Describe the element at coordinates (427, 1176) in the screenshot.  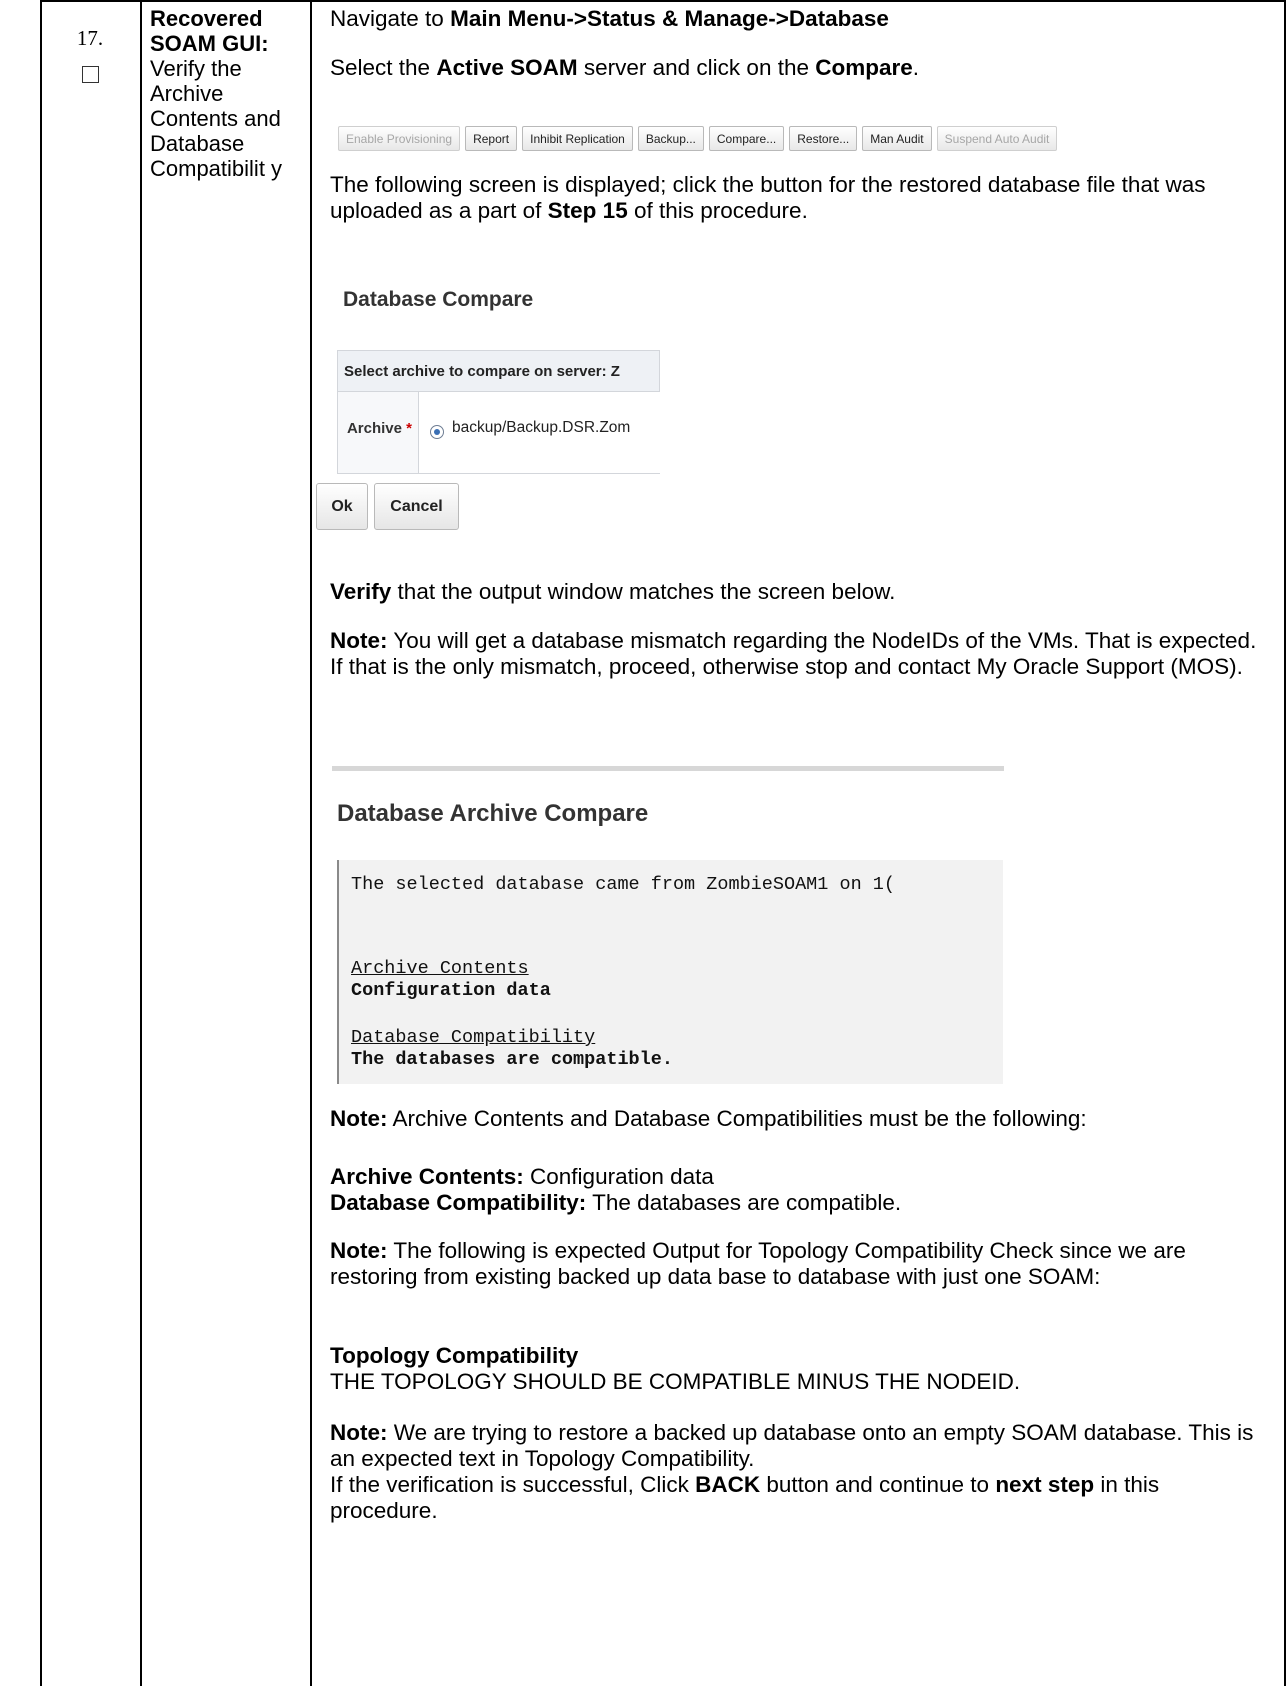
I see `archive-contents-label: Archive Contents:` at that location.